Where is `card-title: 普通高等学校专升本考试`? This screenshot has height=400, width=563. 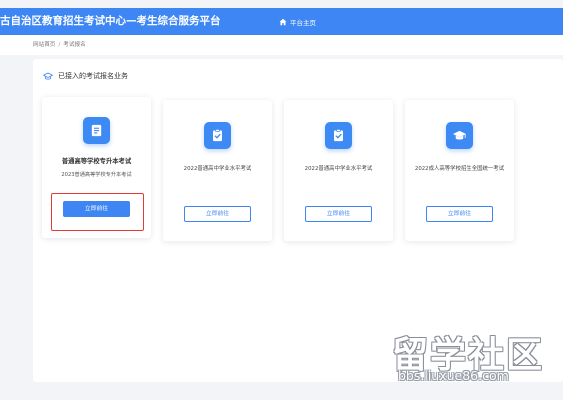
card-title: 普通高等学校专升本考试 is located at coordinates (96, 161).